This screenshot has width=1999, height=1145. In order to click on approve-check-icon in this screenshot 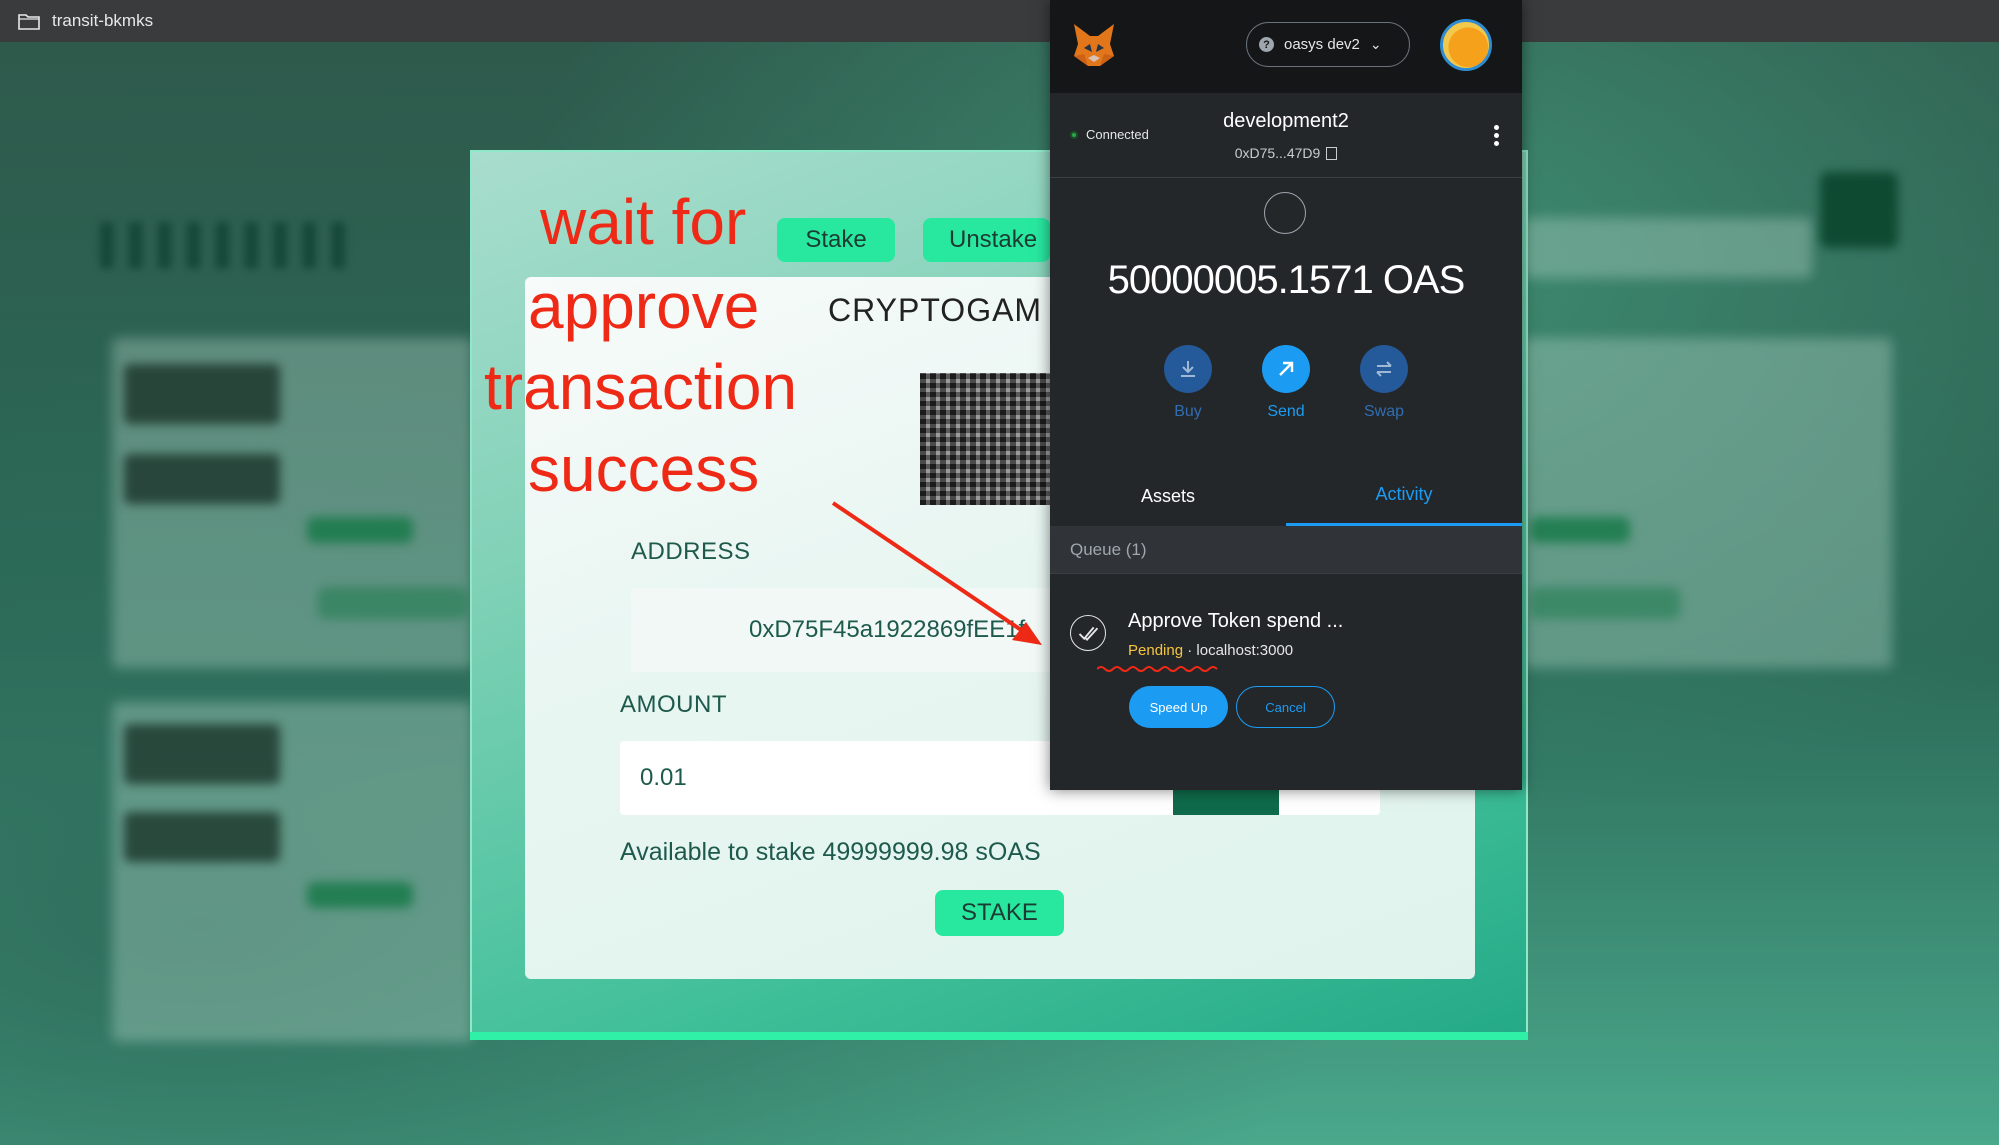, I will do `click(1088, 633)`.